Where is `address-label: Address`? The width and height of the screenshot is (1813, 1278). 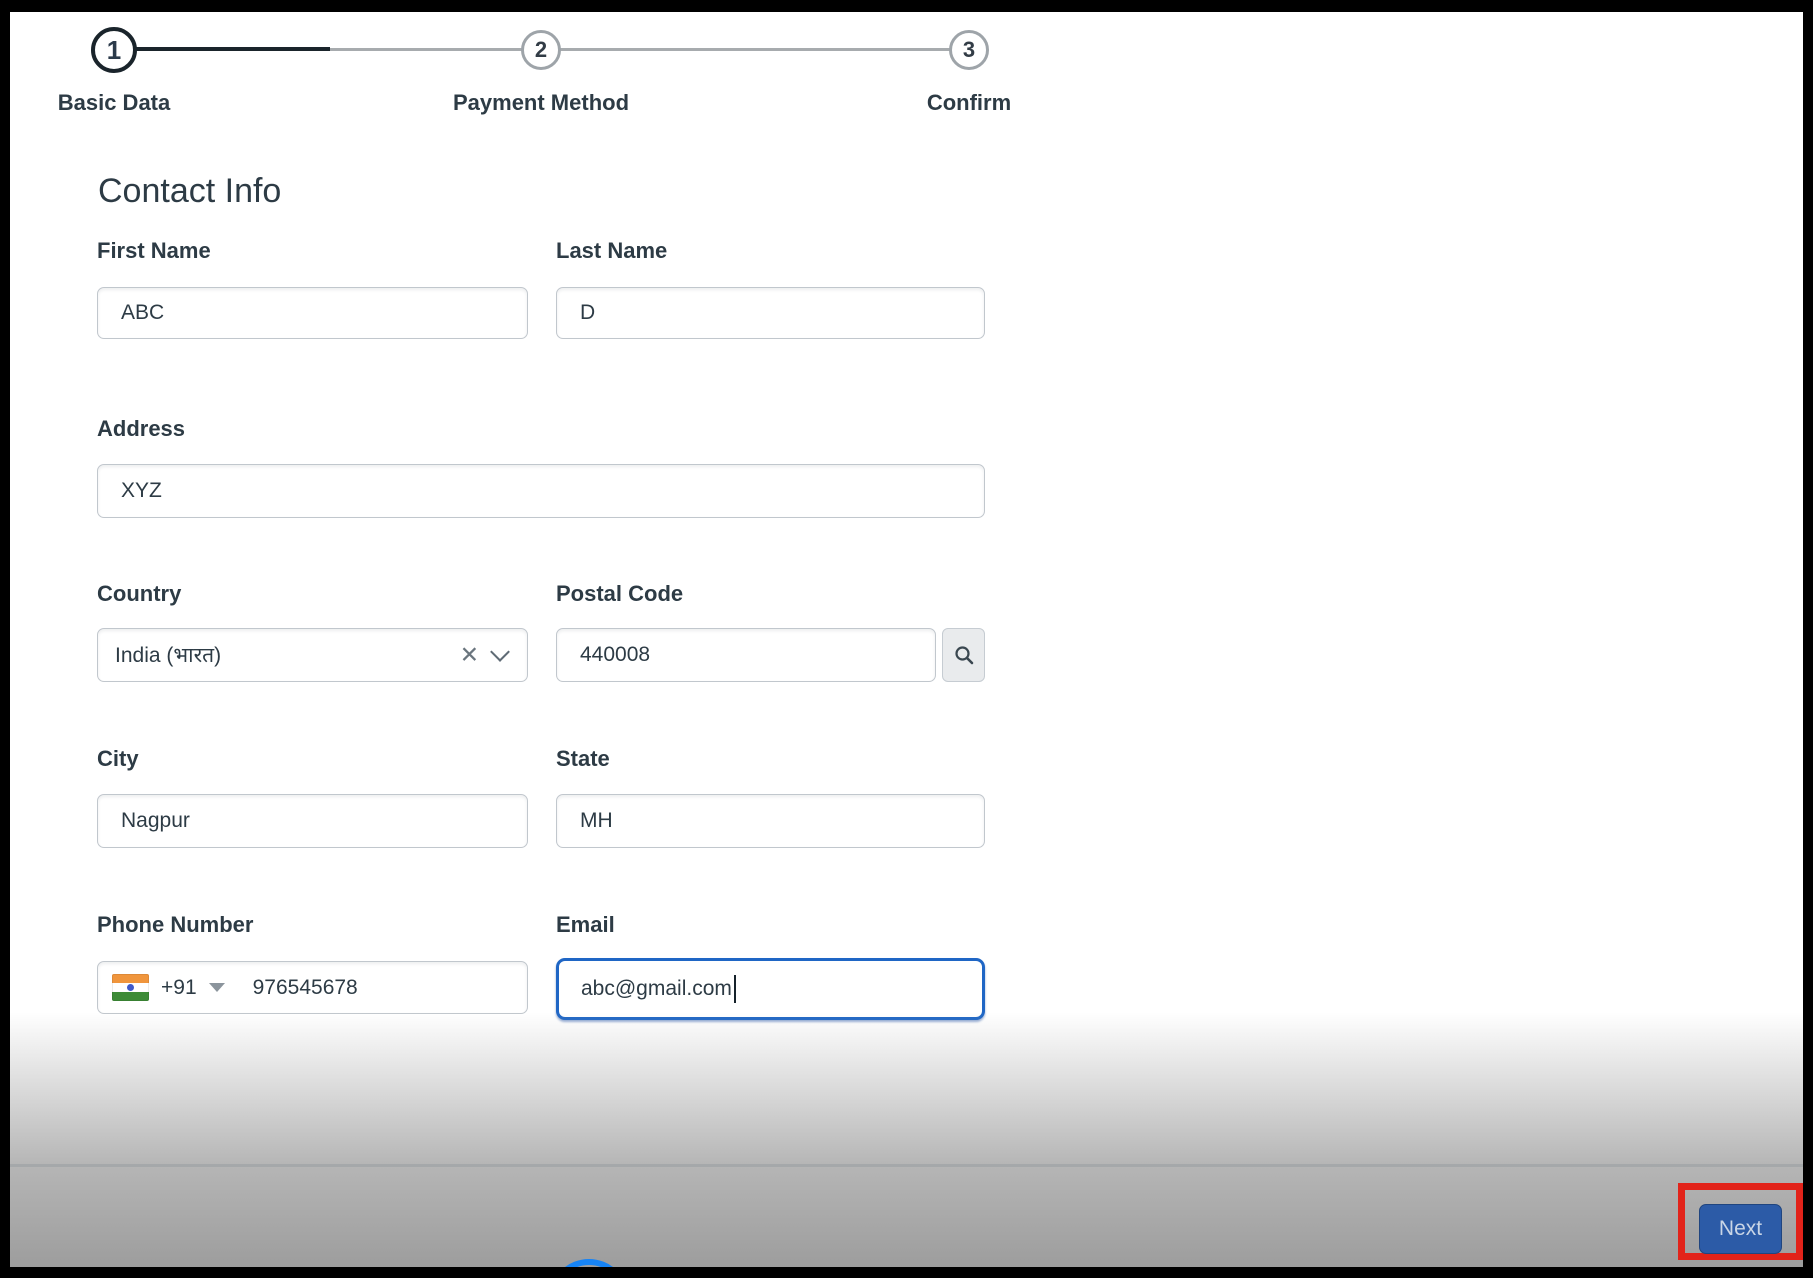 address-label: Address is located at coordinates (141, 428).